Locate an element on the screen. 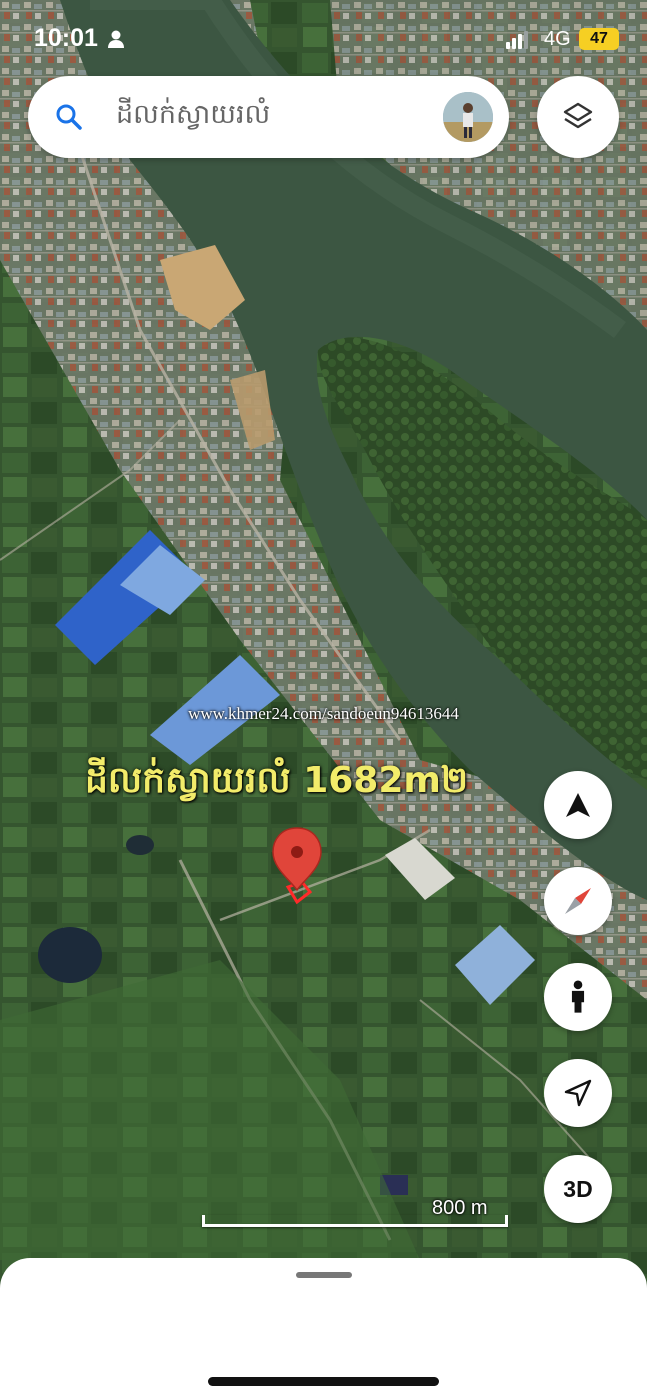  search-query: ដីលក់ស្វាយរលំ is located at coordinates (193, 117).